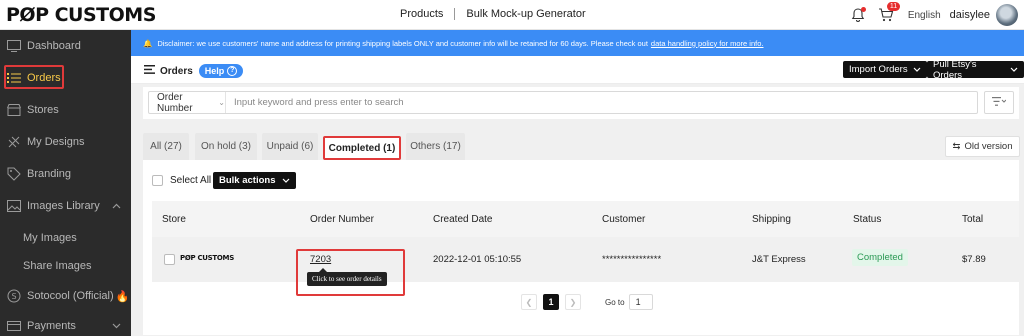 Image resolution: width=1024 pixels, height=336 pixels. What do you see at coordinates (707, 43) in the screenshot?
I see `data-policy-link: data handling policy for more info.` at bounding box center [707, 43].